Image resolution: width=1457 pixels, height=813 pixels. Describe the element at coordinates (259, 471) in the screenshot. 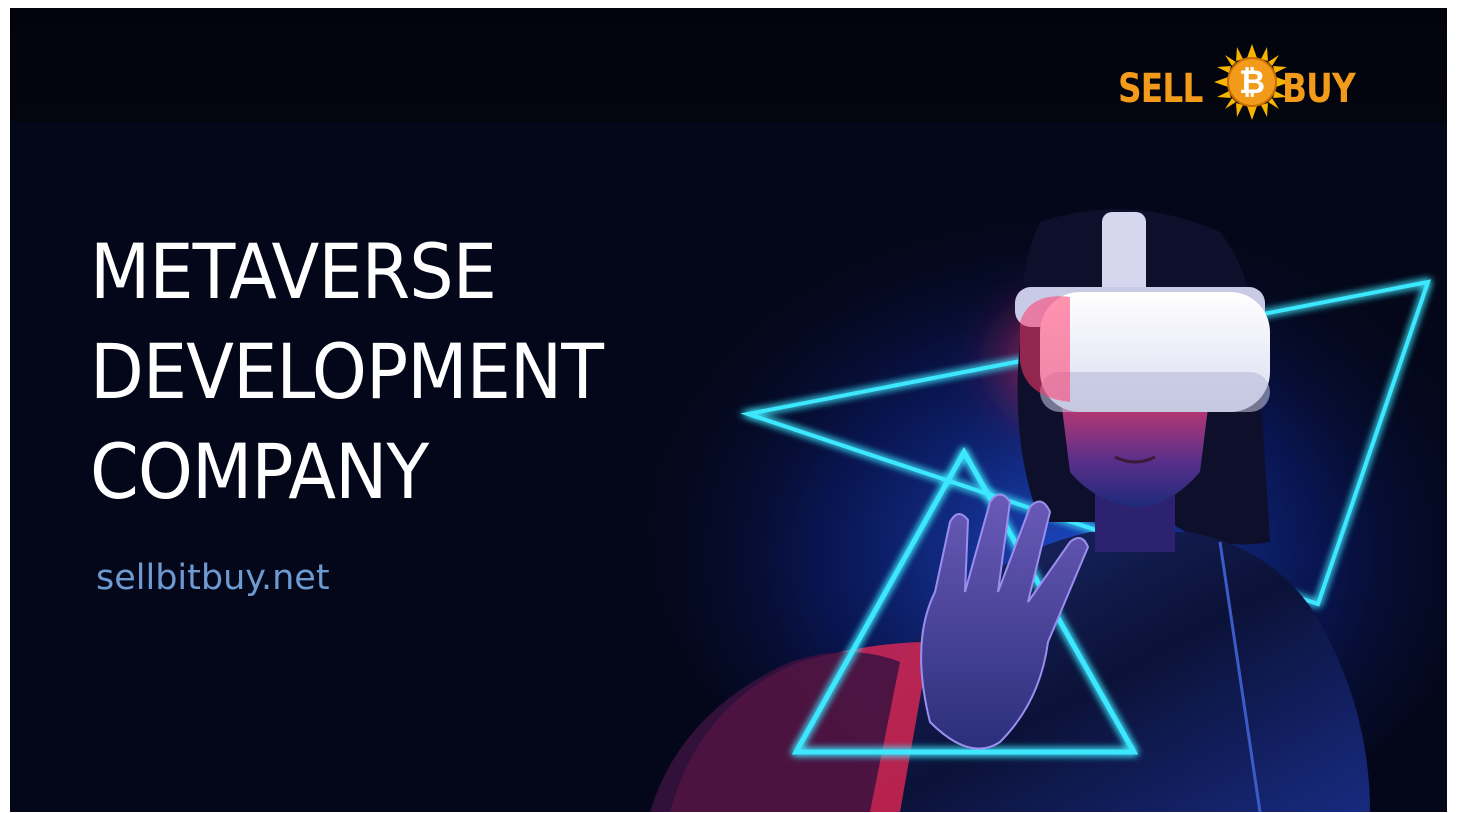

I see `title-line-3: COMPANY` at that location.